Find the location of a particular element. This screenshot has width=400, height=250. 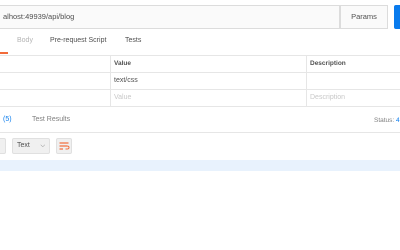

table-bottom-border is located at coordinates (200, 106).